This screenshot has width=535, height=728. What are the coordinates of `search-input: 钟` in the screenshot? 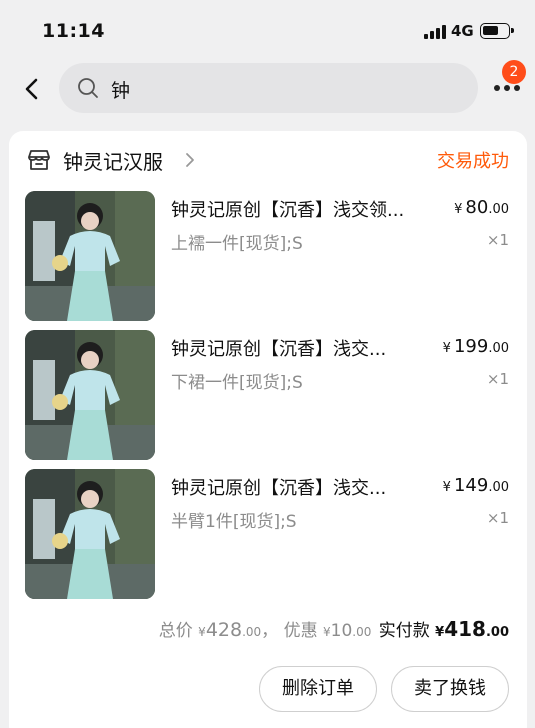 It's located at (268, 88).